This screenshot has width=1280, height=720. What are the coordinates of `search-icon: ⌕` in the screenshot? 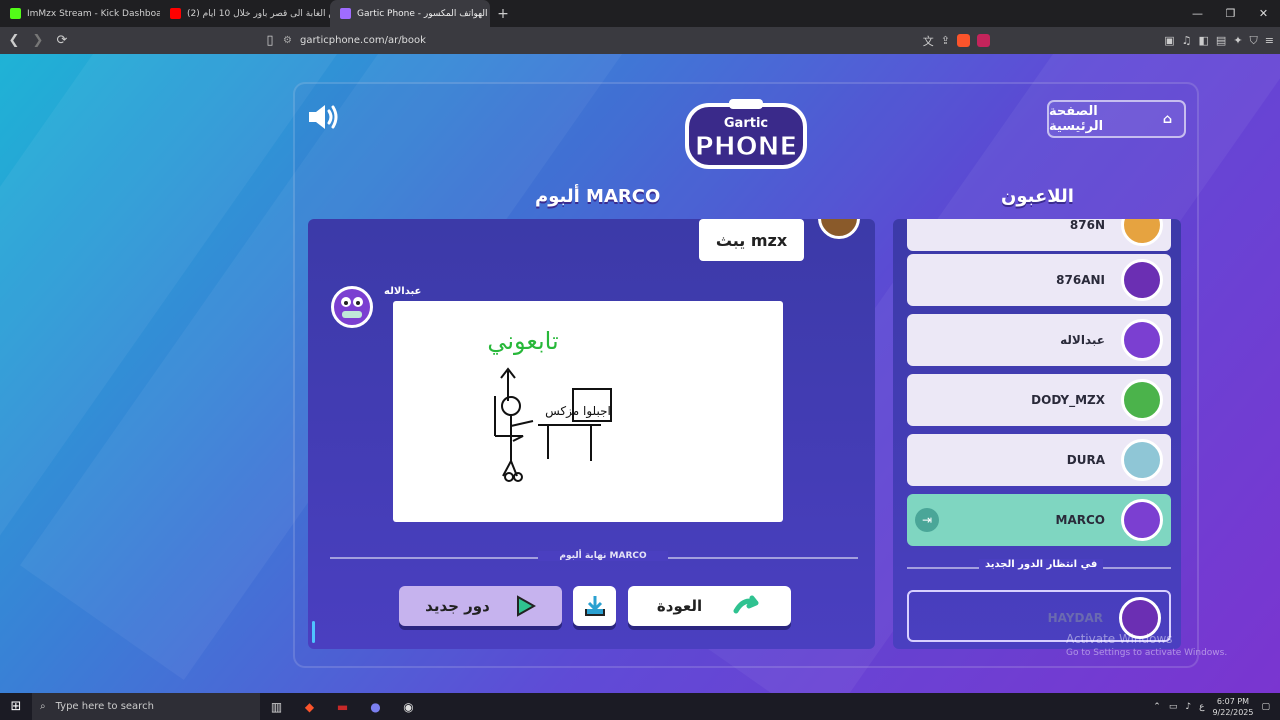 It's located at (43, 706).